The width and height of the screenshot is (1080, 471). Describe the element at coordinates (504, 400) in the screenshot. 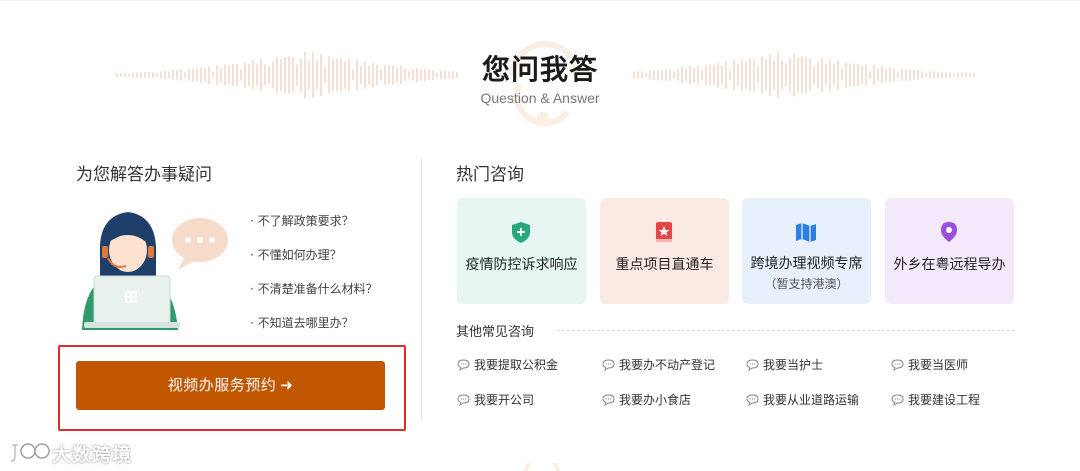

I see `faq-label: 我要开公司` at that location.